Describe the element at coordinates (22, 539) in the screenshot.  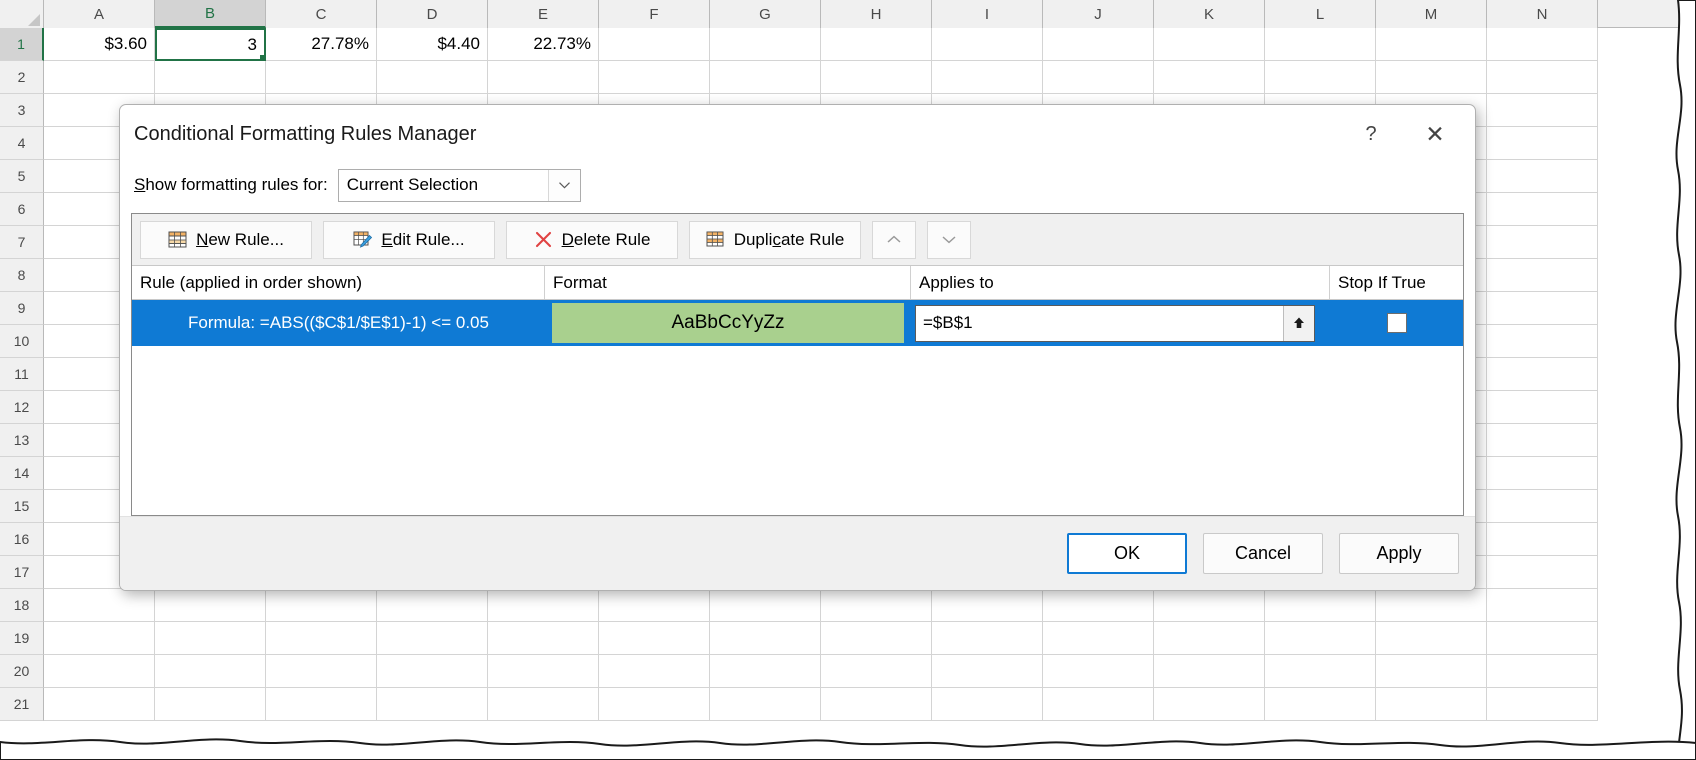
I see `row-header-16: 16` at that location.